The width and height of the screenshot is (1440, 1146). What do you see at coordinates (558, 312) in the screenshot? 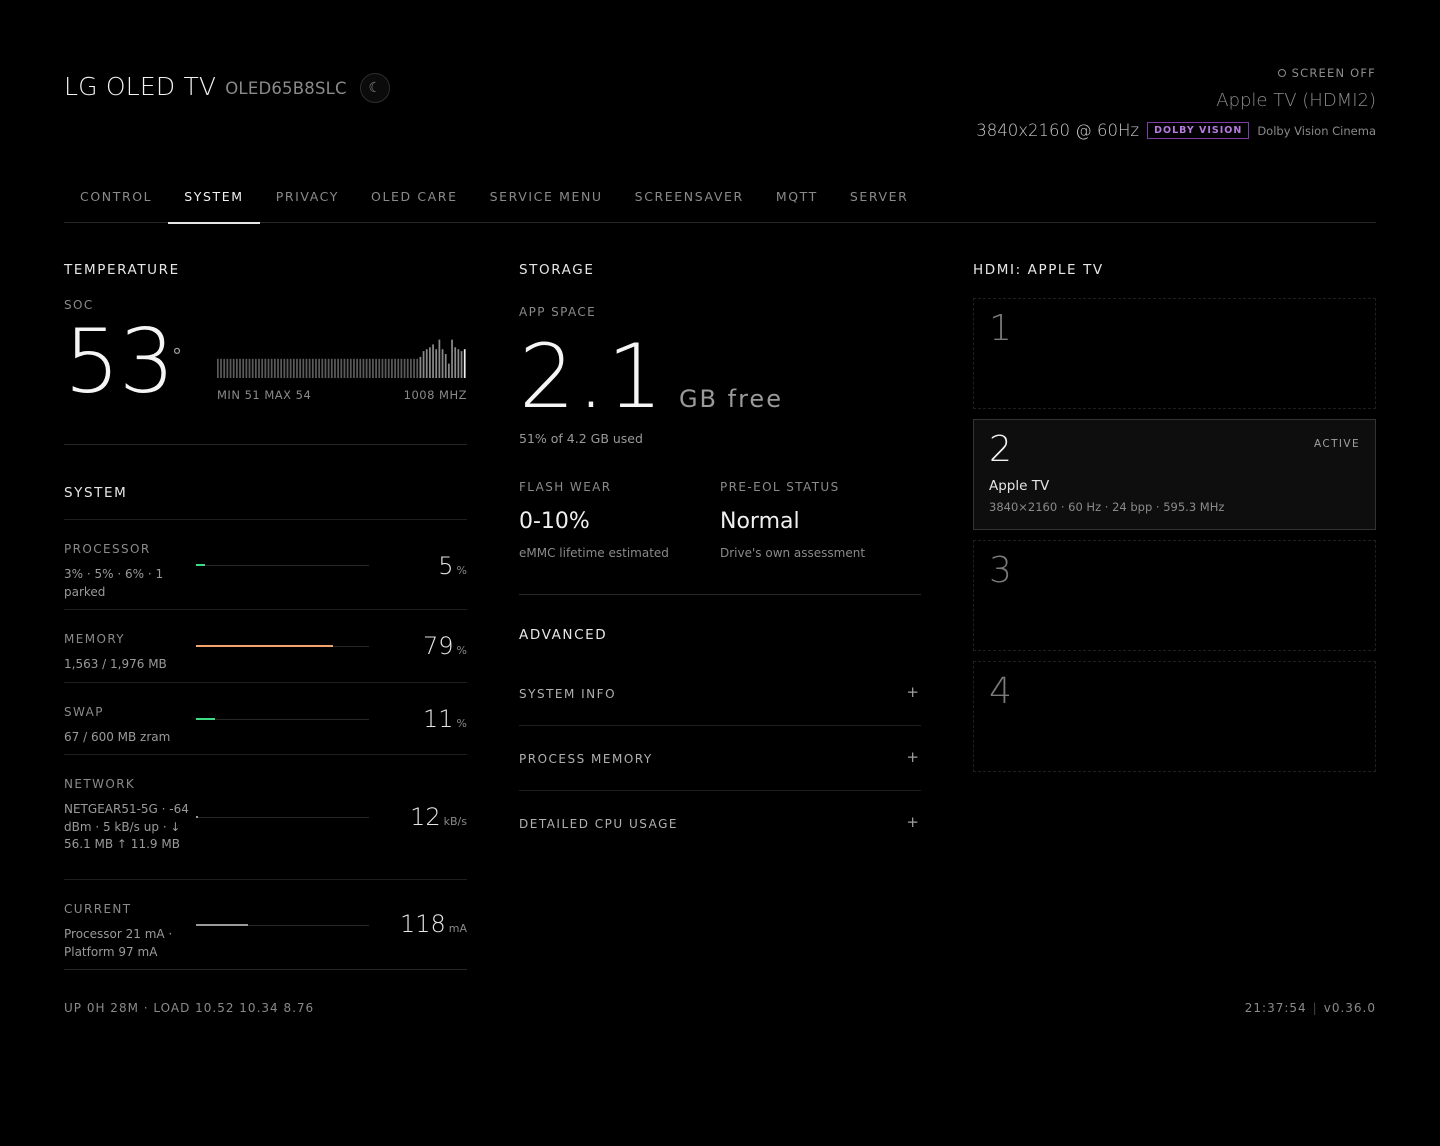
I see `app-space-label: APP SPACE` at bounding box center [558, 312].